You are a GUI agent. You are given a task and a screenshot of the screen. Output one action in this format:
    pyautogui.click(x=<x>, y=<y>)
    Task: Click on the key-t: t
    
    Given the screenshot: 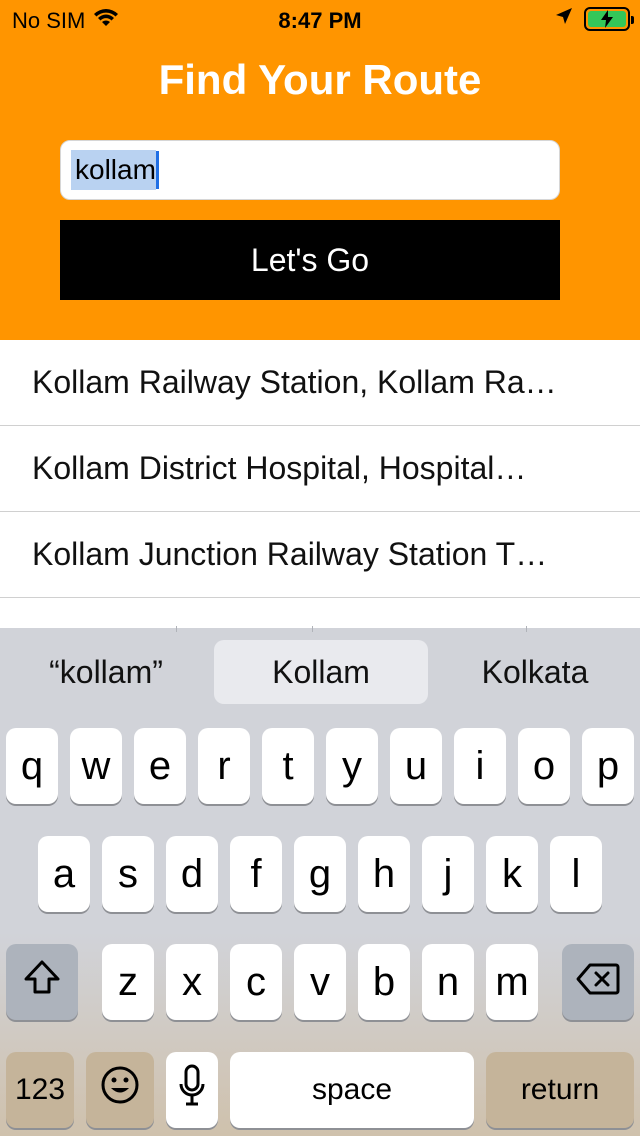 What is the action you would take?
    pyautogui.click(x=288, y=766)
    